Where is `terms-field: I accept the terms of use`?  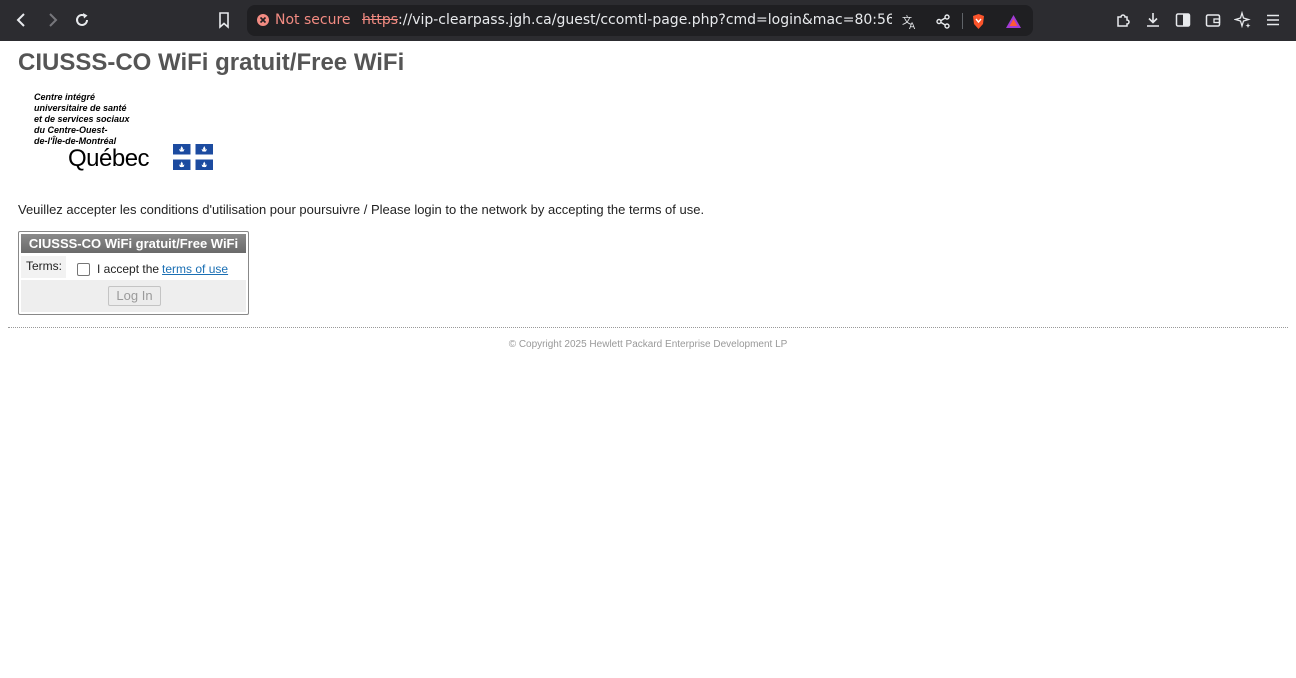 terms-field: I accept the terms of use is located at coordinates (152, 269).